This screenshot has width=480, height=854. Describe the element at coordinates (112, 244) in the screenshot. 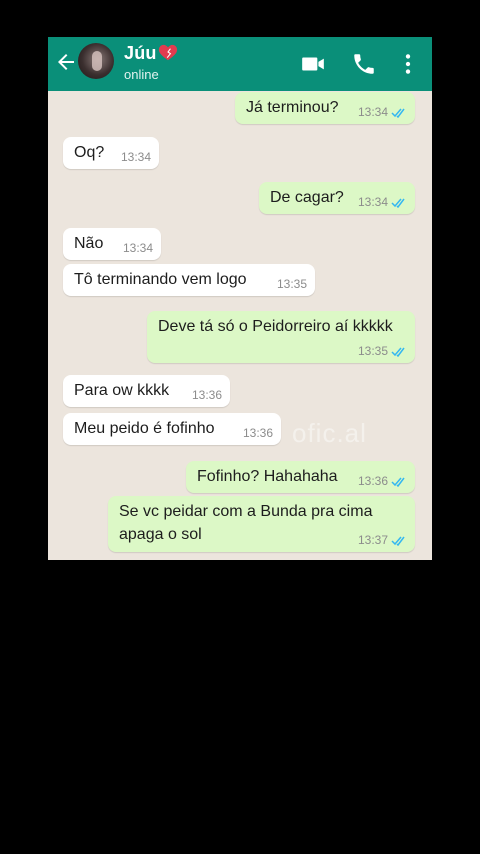

I see `message-bubble-incoming: Não 13:34` at that location.